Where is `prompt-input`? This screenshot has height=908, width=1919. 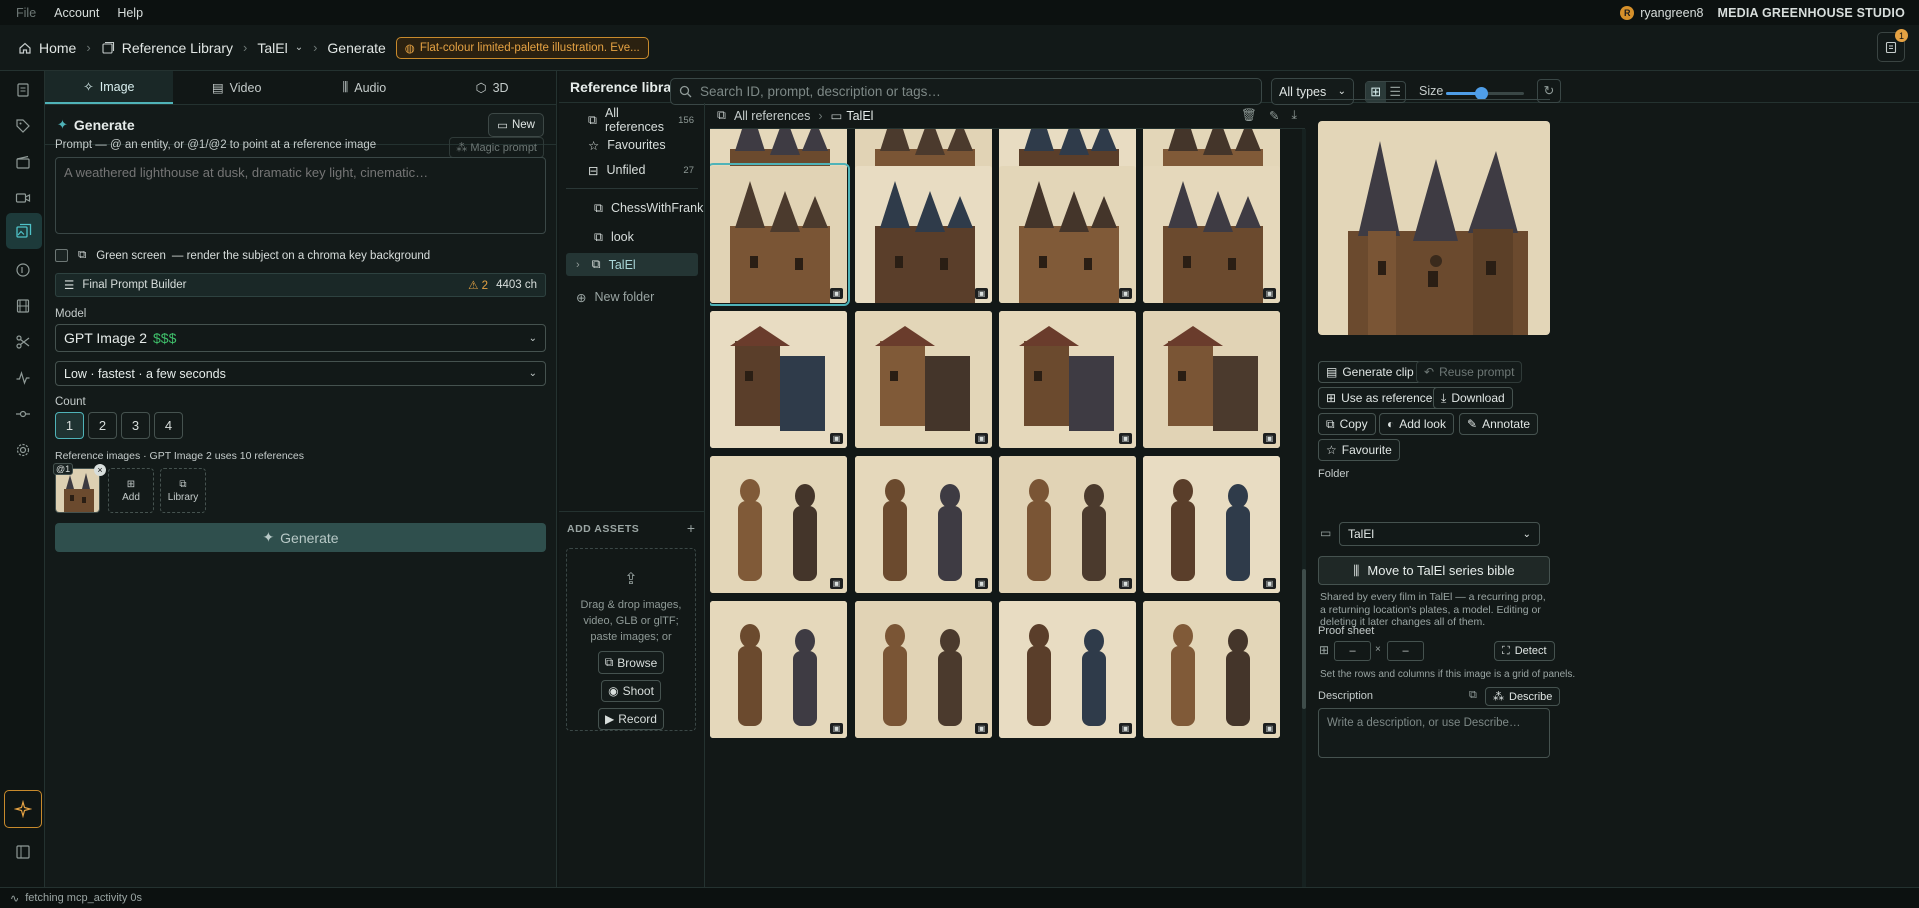 prompt-input is located at coordinates (300, 195).